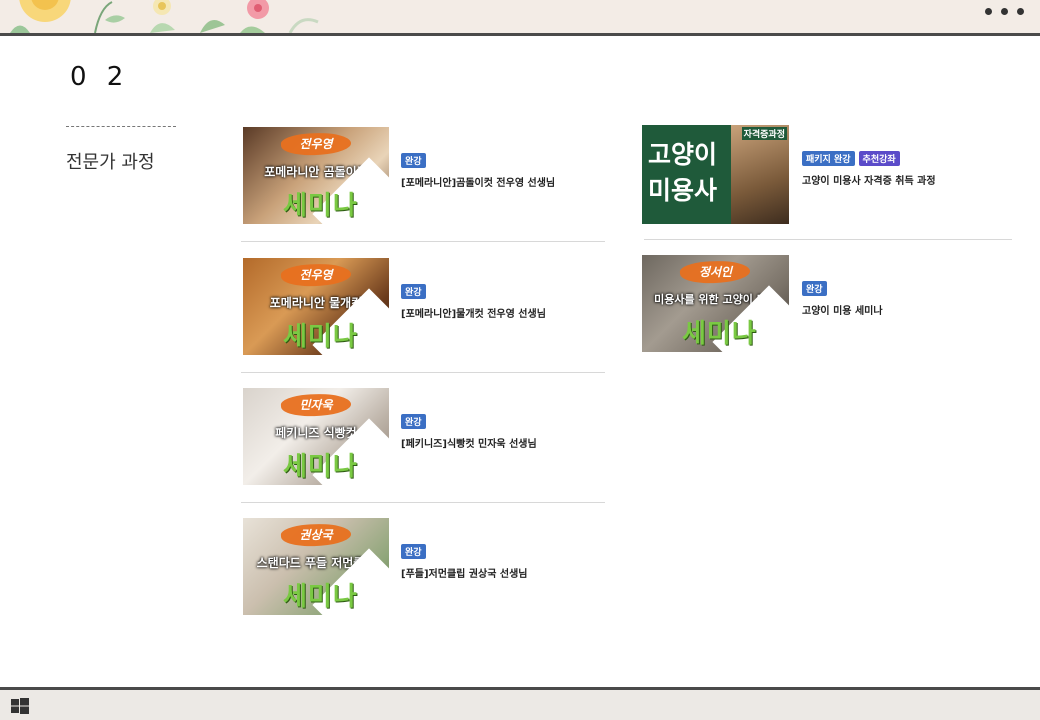 Image resolution: width=1040 pixels, height=720 pixels. What do you see at coordinates (316, 436) in the screenshot?
I see `course-thumbnail: 민자욱 페키니즈 식빵컷 세미나` at bounding box center [316, 436].